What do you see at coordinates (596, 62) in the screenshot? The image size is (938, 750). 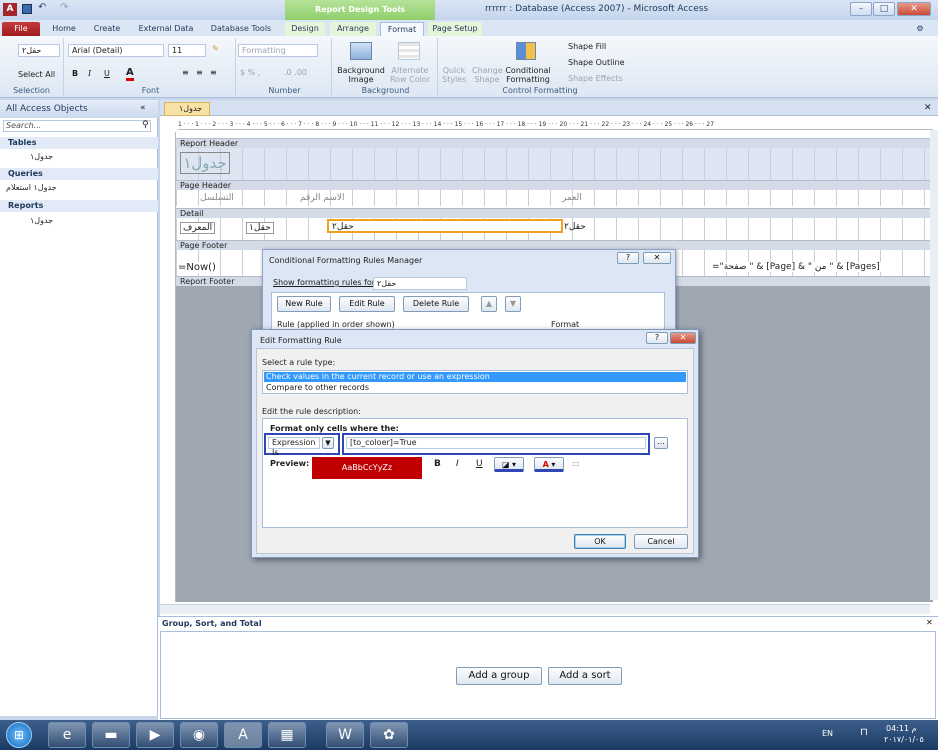 I see `shape-outline-button: Shape Outline` at bounding box center [596, 62].